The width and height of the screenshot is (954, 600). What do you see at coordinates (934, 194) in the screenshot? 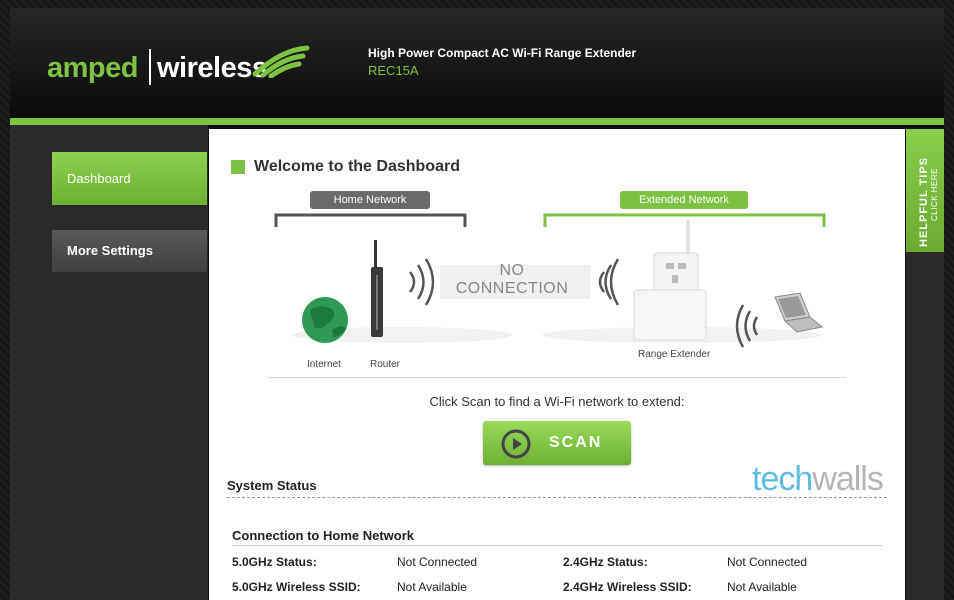
I see `helpful-tips-subtitle: CLICK HERE` at bounding box center [934, 194].